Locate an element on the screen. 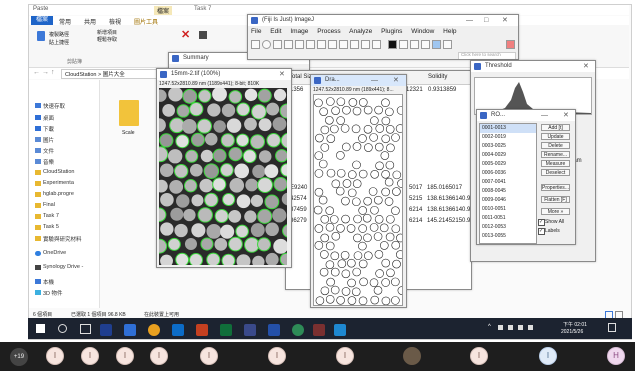  taskbar-app-3-firefox is located at coordinates (154, 330).